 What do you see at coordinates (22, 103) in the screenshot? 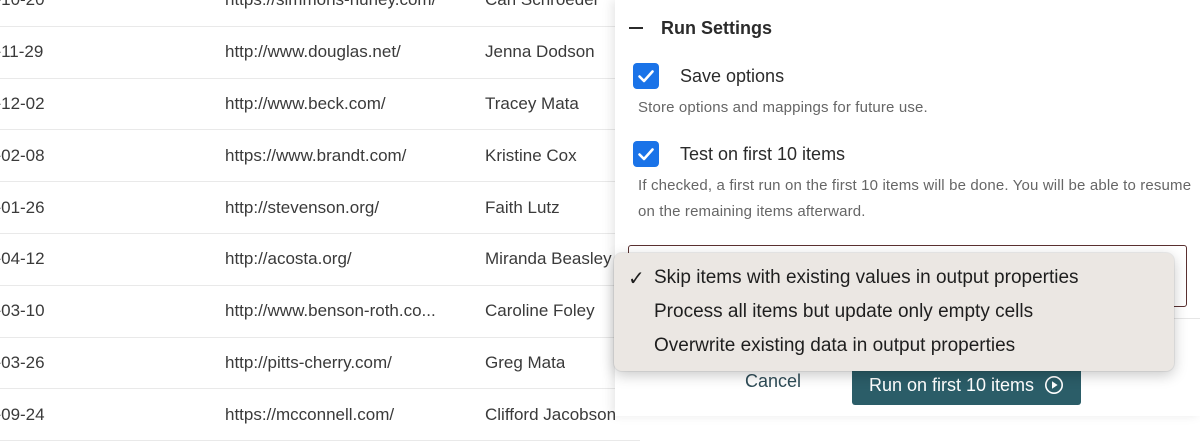
I see `date-cell: 1-12-02` at bounding box center [22, 103].